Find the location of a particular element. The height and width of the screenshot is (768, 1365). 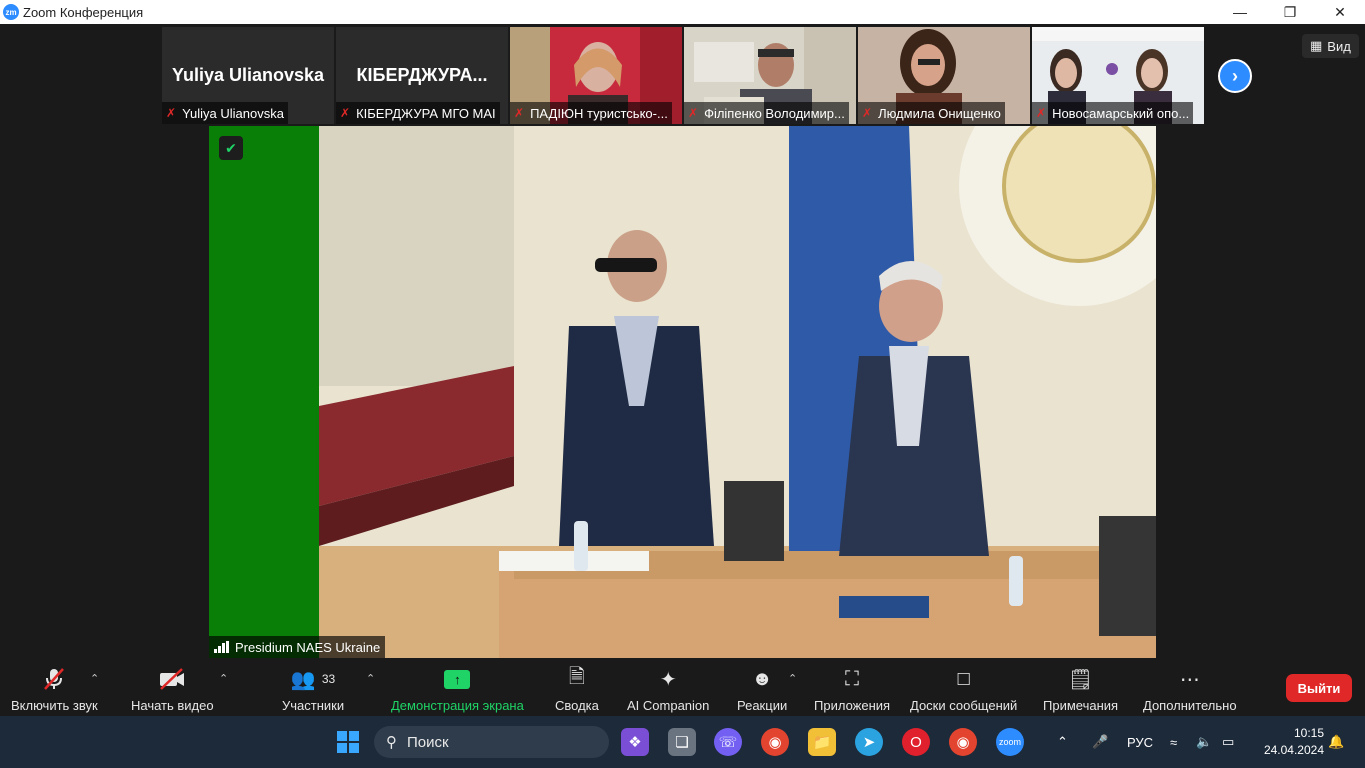

clock-date: 24.04.2024 is located at coordinates (1293, 750).